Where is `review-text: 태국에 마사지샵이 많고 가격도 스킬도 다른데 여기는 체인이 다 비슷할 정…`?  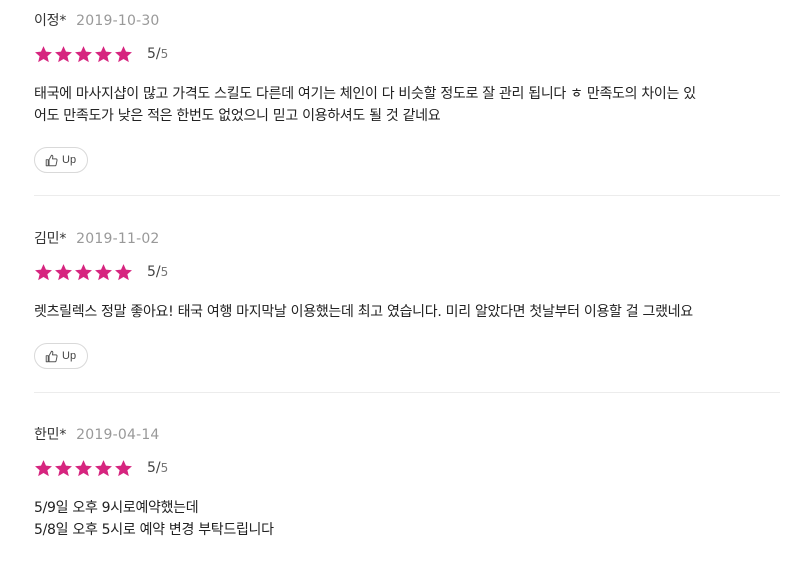 review-text: 태국에 마사지샵이 많고 가격도 스킬도 다른데 여기는 체인이 다 비슷할 정… is located at coordinates (365, 105).